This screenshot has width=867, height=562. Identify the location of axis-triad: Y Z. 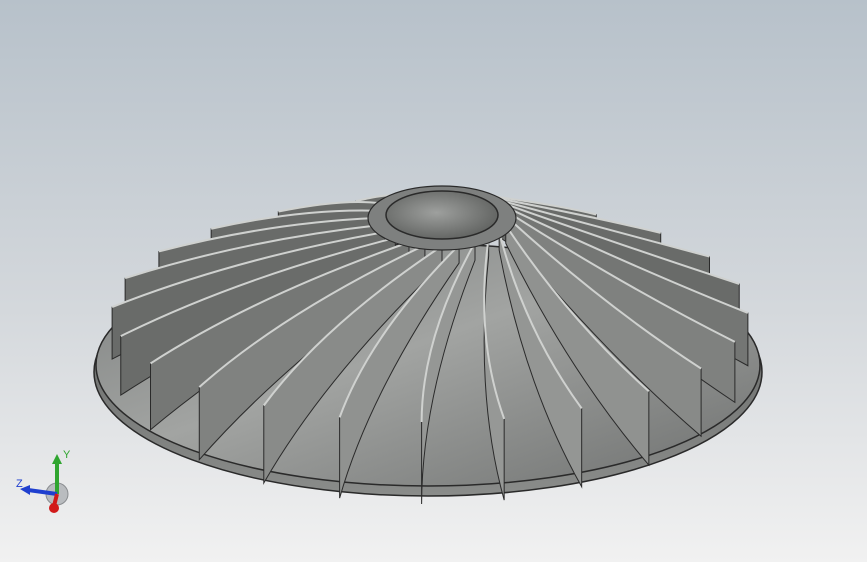
(43, 481).